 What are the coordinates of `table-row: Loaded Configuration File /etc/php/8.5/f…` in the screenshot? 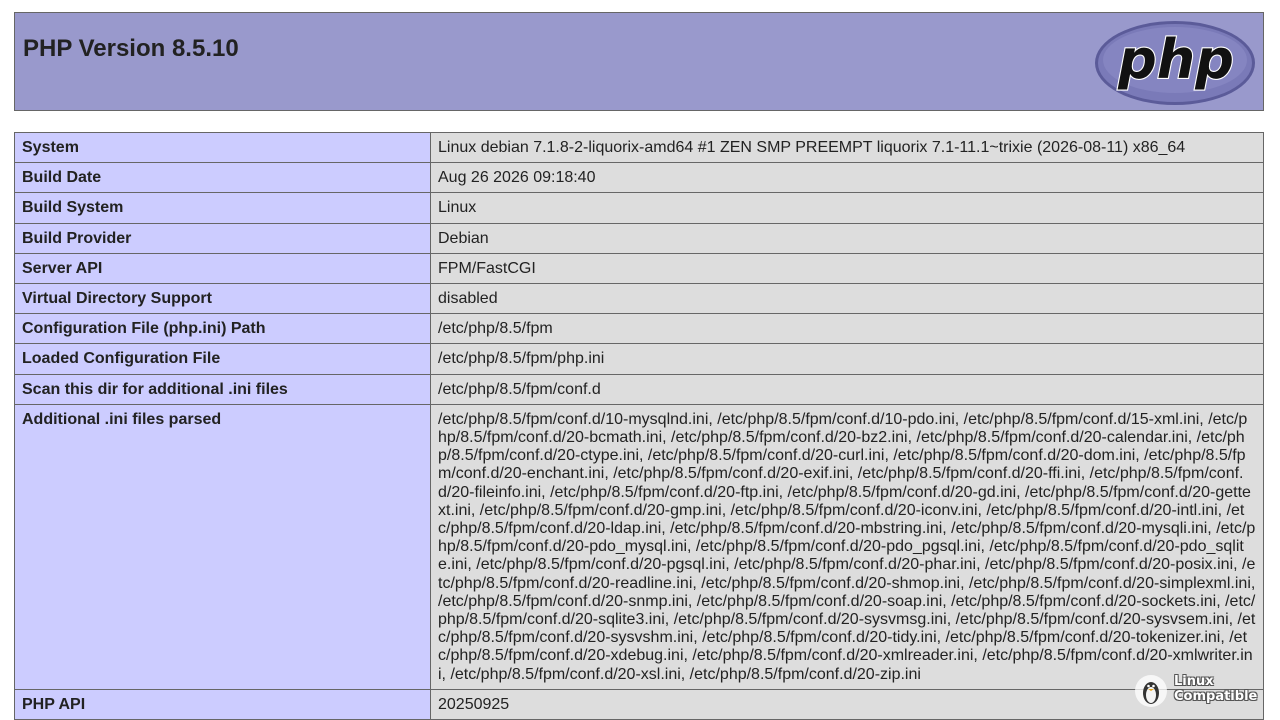 It's located at (639, 359).